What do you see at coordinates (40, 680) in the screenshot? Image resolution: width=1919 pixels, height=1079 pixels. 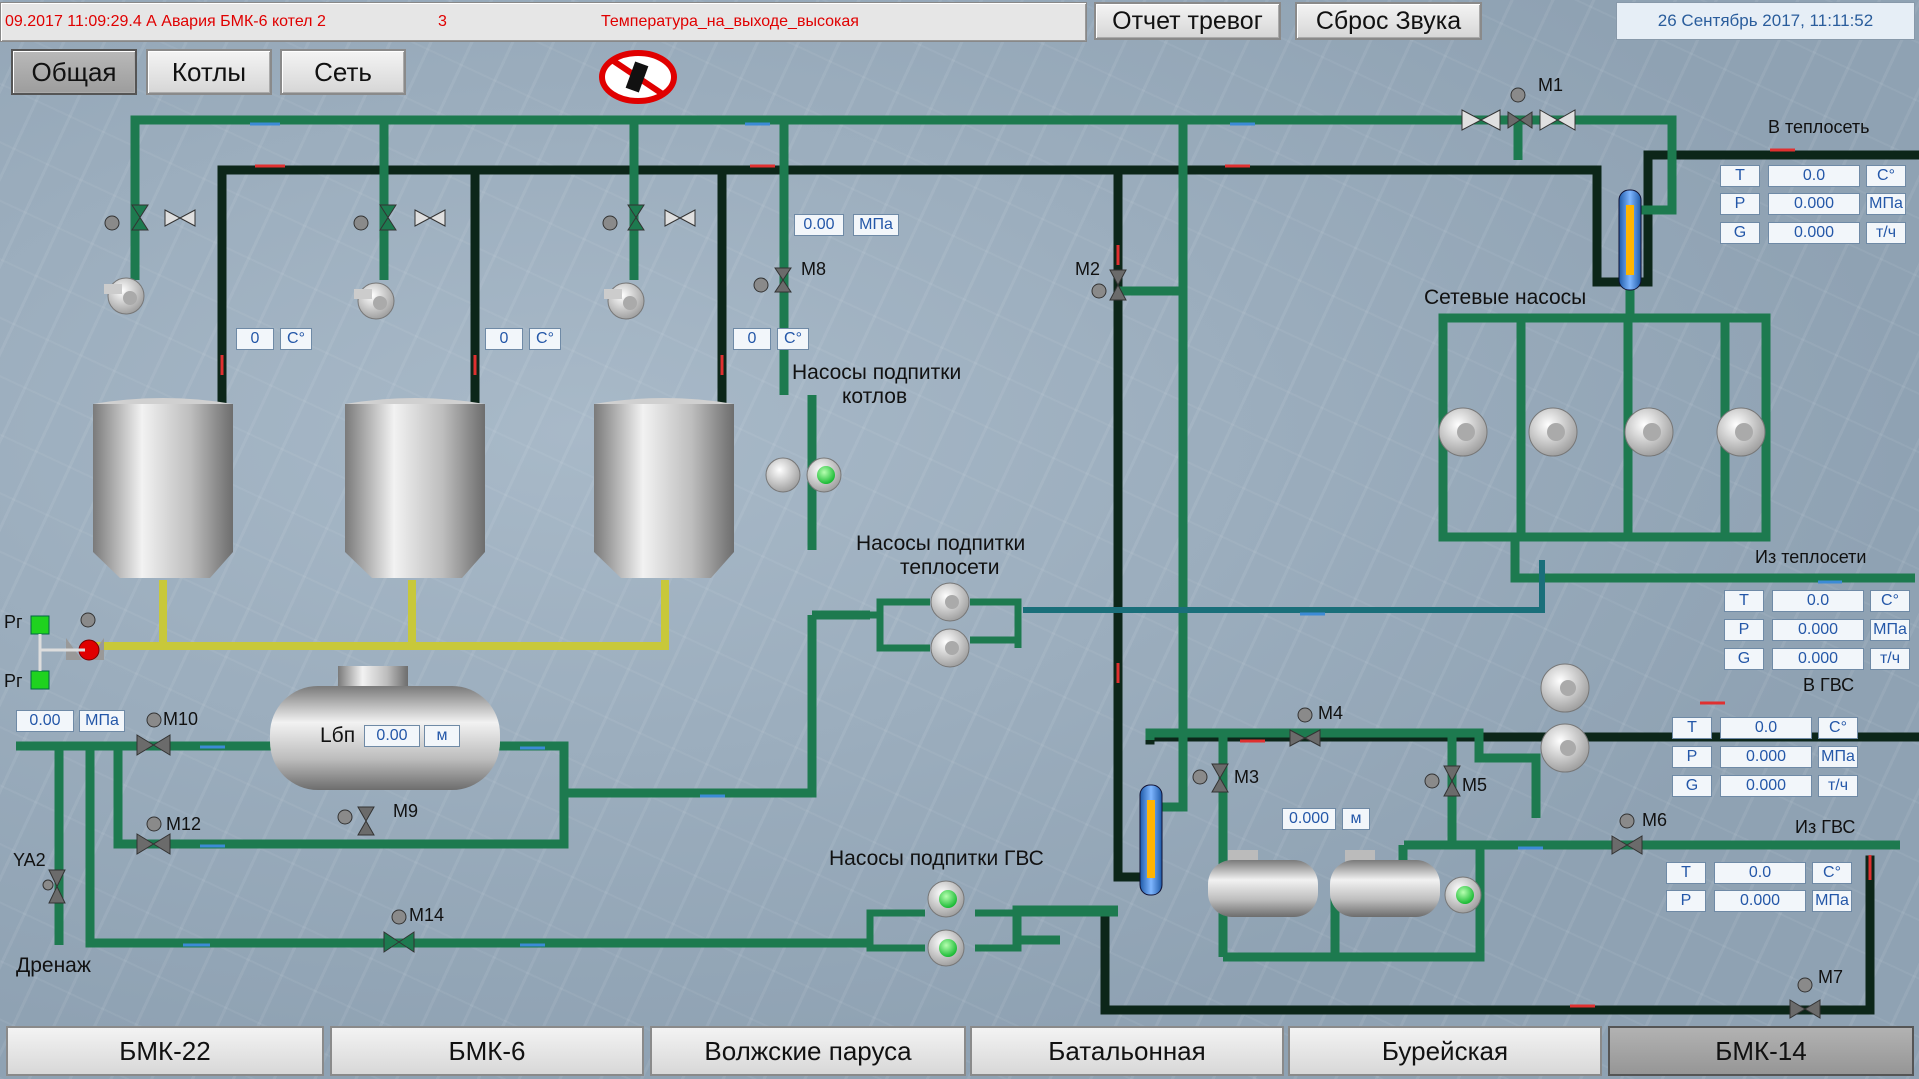 I see `rg-bottom-indicator-icon` at bounding box center [40, 680].